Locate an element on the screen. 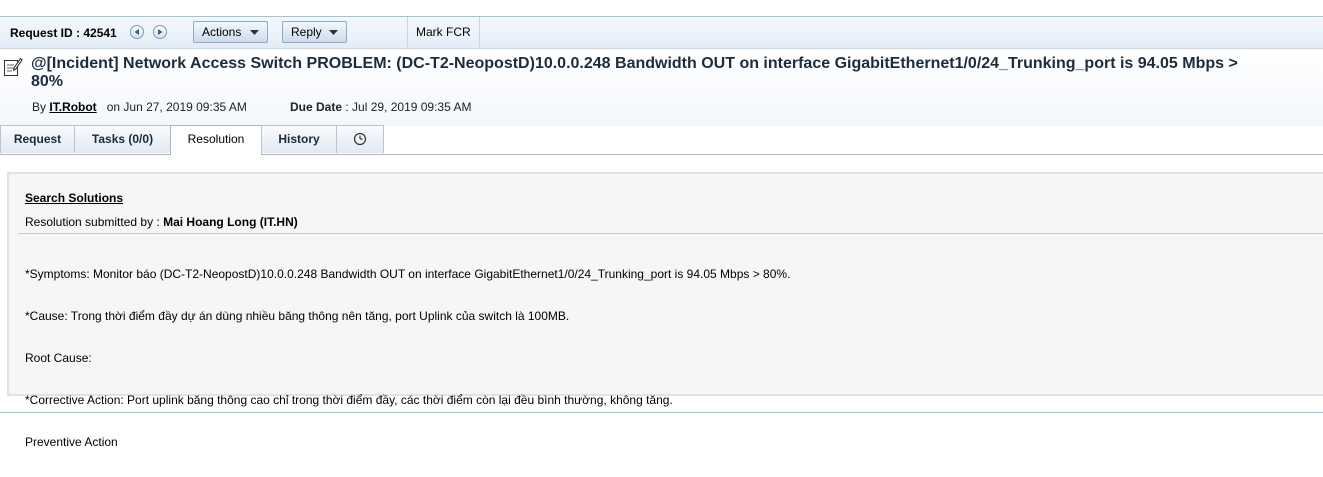 This screenshot has height=477, width=1323. resolution-line: Preventive Action is located at coordinates (71, 442).